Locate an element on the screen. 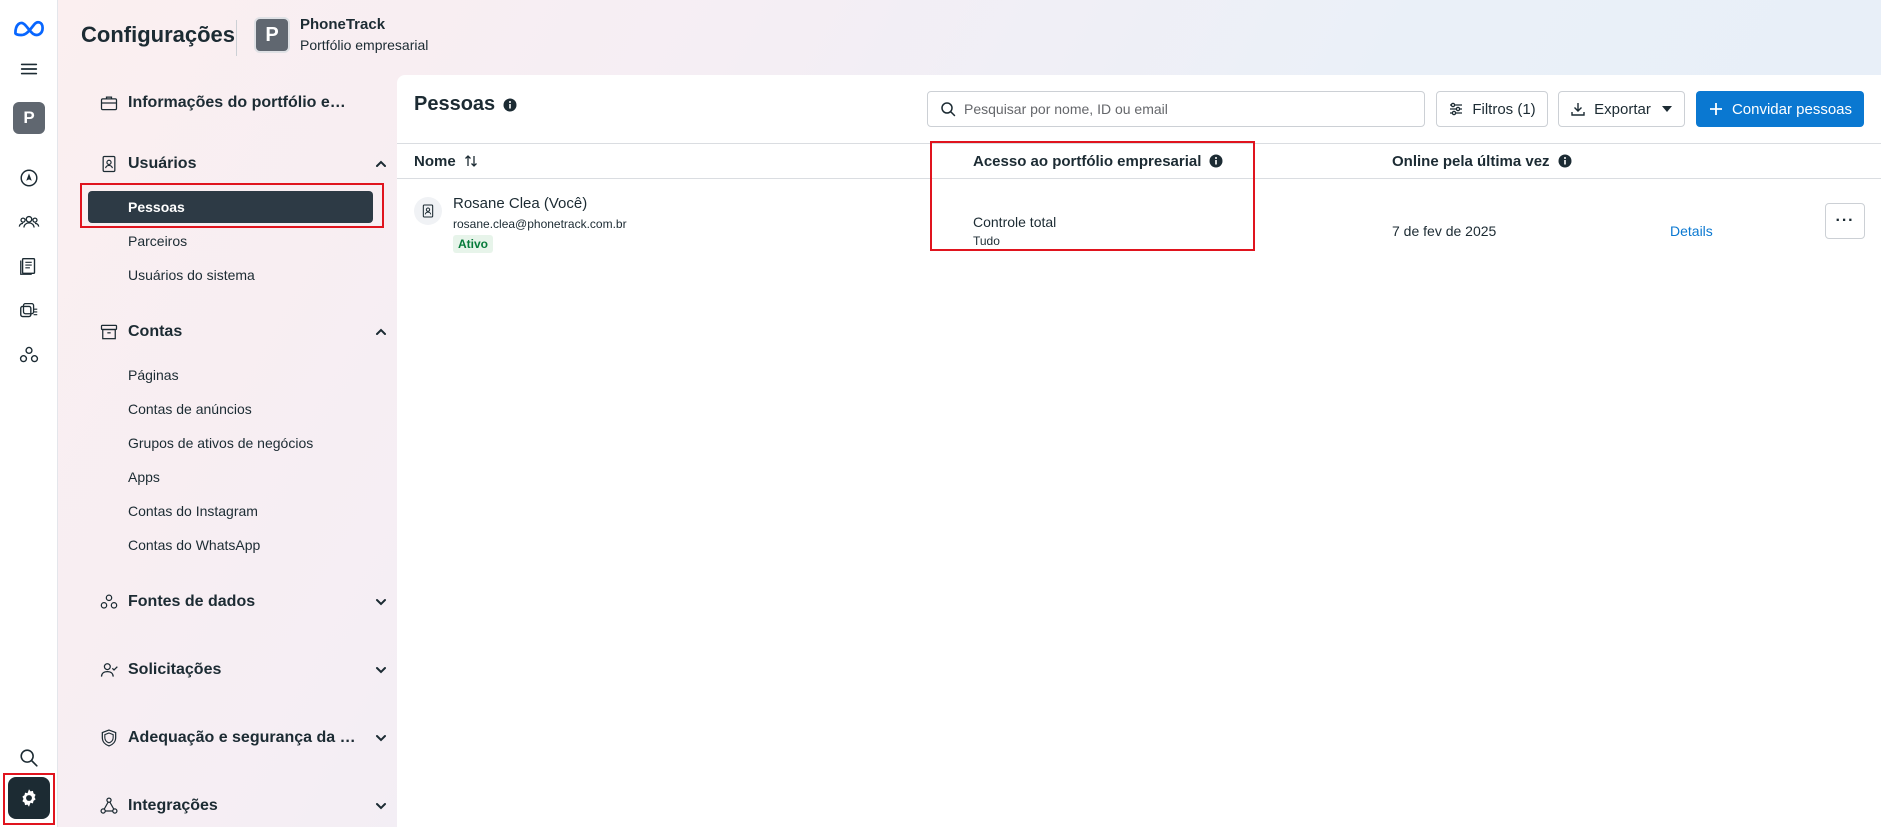 This screenshot has height=827, width=1881. archive-icon is located at coordinates (109, 332).